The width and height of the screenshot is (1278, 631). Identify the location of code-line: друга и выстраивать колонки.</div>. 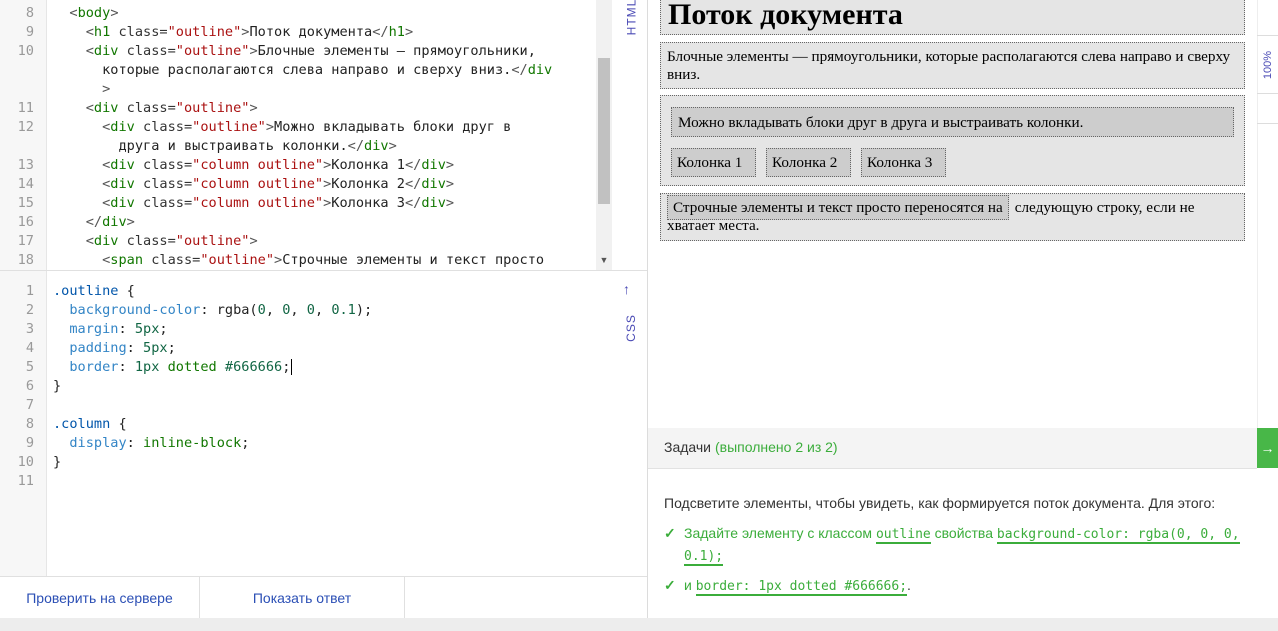
(295, 146).